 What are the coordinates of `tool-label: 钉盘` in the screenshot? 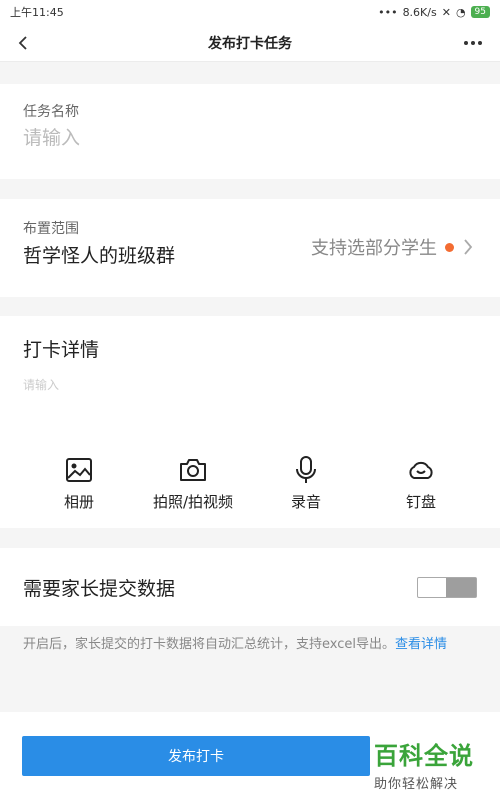 It's located at (420, 502).